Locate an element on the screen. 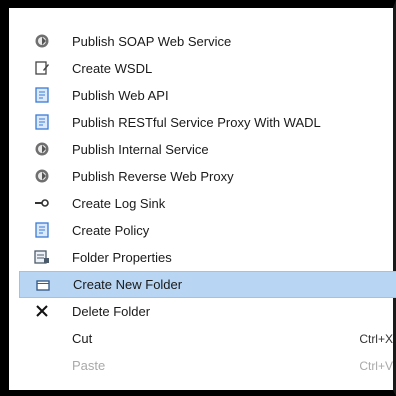 The height and width of the screenshot is (396, 396). menu-item-label: Publish Web API is located at coordinates (120, 95).